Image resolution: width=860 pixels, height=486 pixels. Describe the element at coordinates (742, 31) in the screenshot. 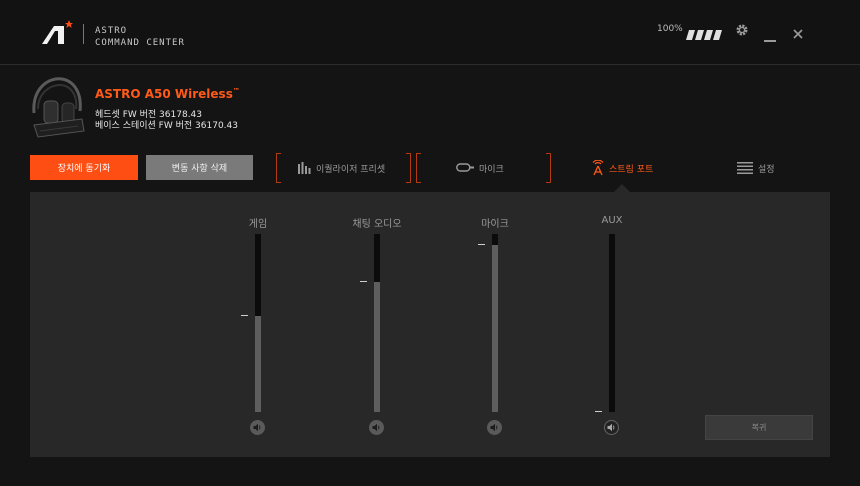

I see `settings-gear-icon` at that location.